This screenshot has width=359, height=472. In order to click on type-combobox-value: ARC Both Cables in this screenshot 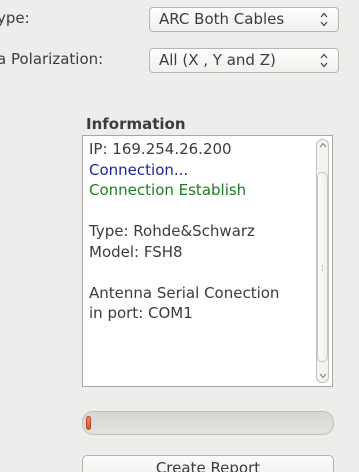, I will do `click(222, 19)`.